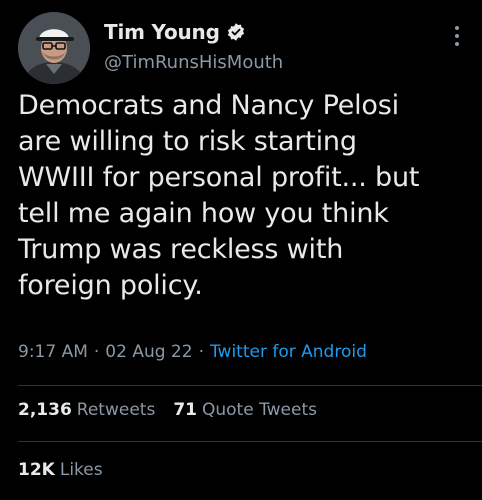  What do you see at coordinates (457, 36) in the screenshot?
I see `more-options-icon` at bounding box center [457, 36].